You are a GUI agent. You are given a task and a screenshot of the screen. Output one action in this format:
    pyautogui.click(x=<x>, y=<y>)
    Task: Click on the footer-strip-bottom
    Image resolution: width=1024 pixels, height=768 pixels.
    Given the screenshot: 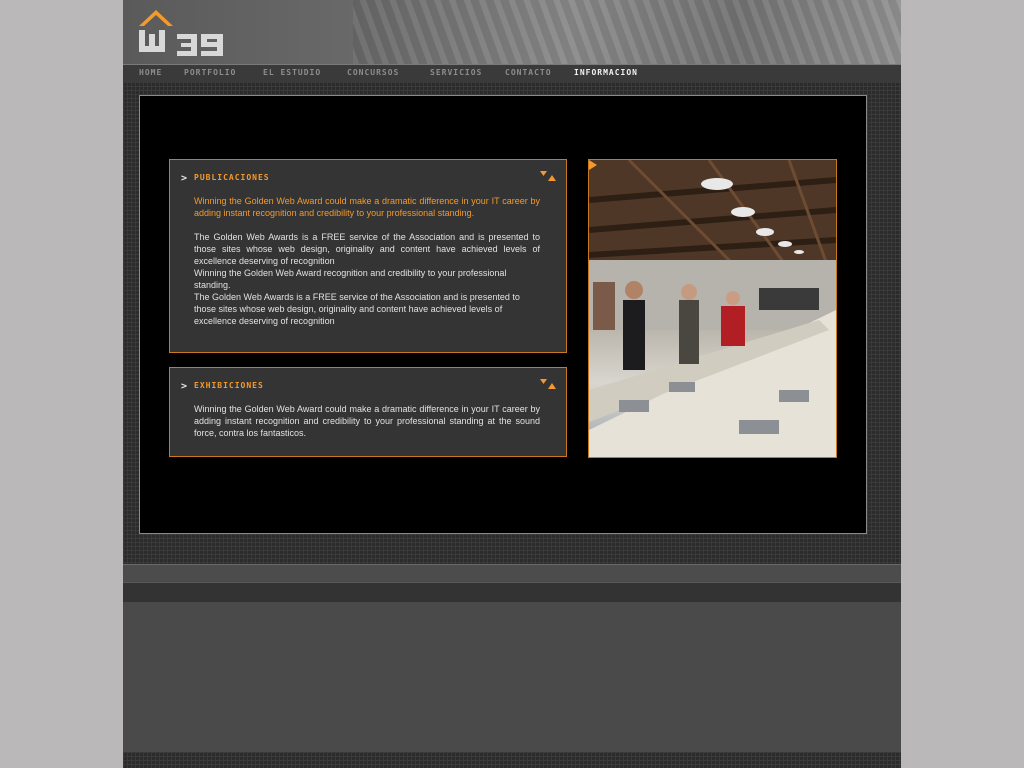 What is the action you would take?
    pyautogui.click(x=512, y=592)
    